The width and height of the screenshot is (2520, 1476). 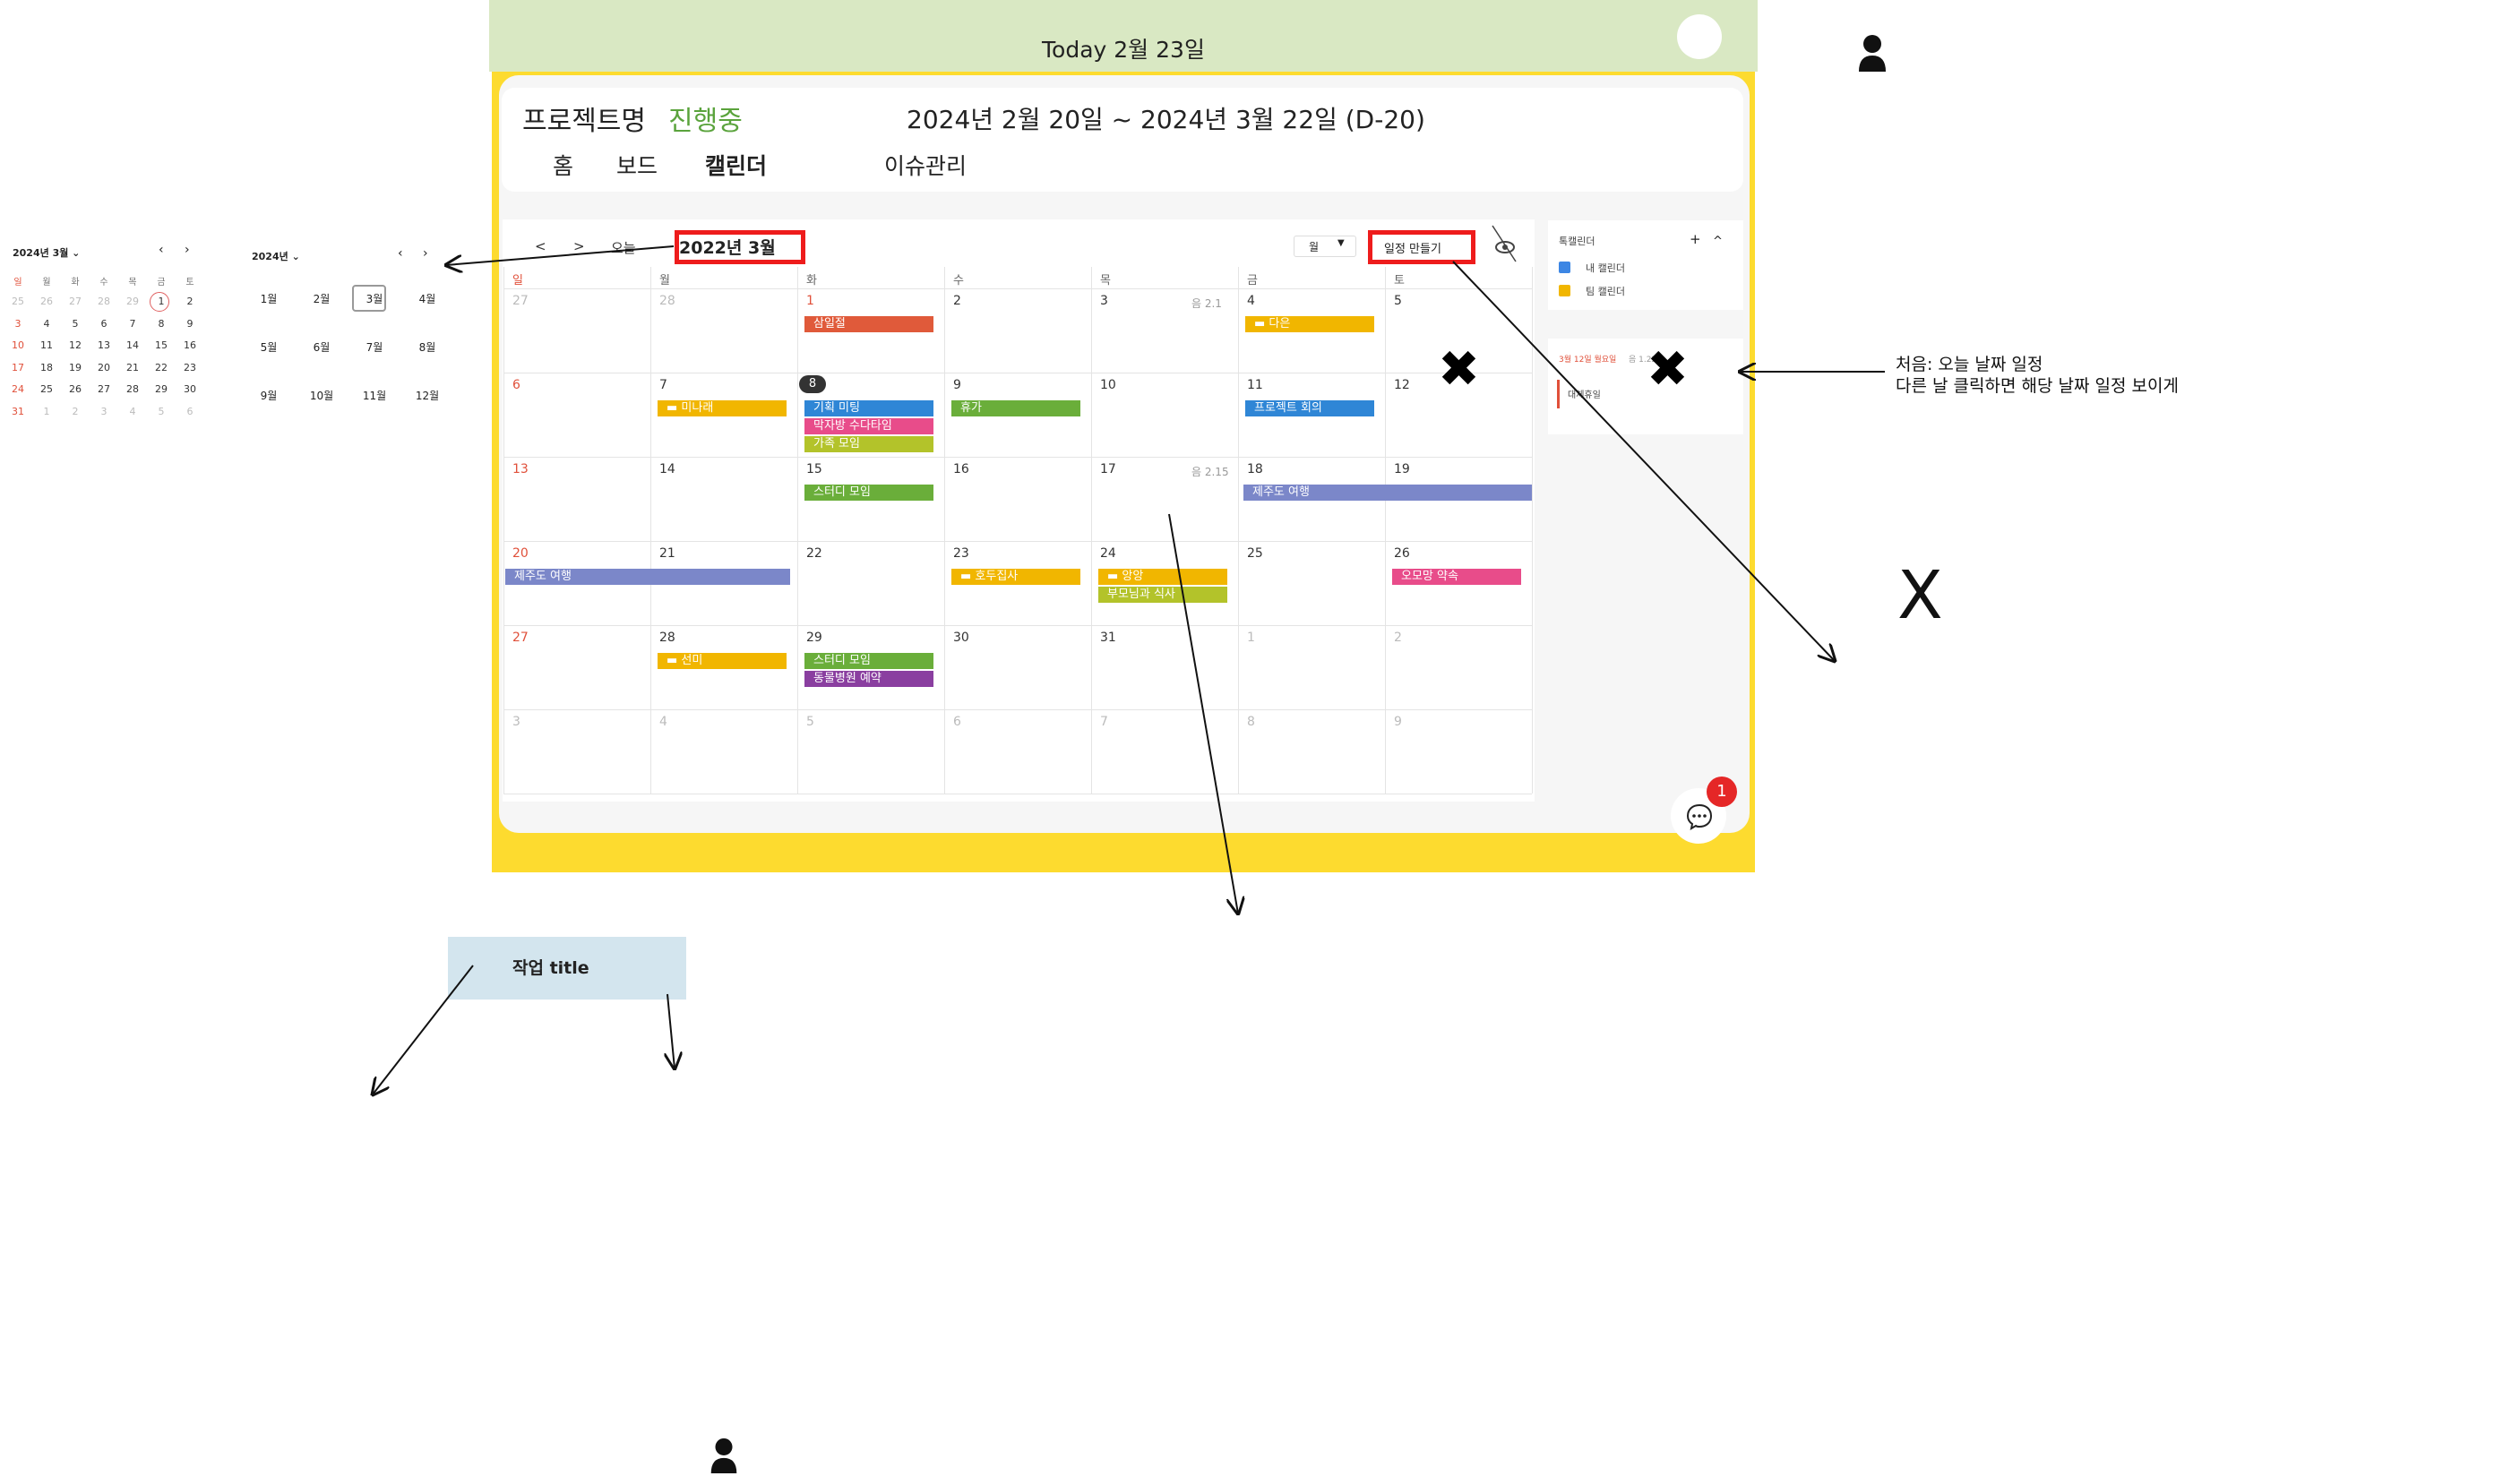 I want to click on mini-day: 31, so click(x=18, y=411).